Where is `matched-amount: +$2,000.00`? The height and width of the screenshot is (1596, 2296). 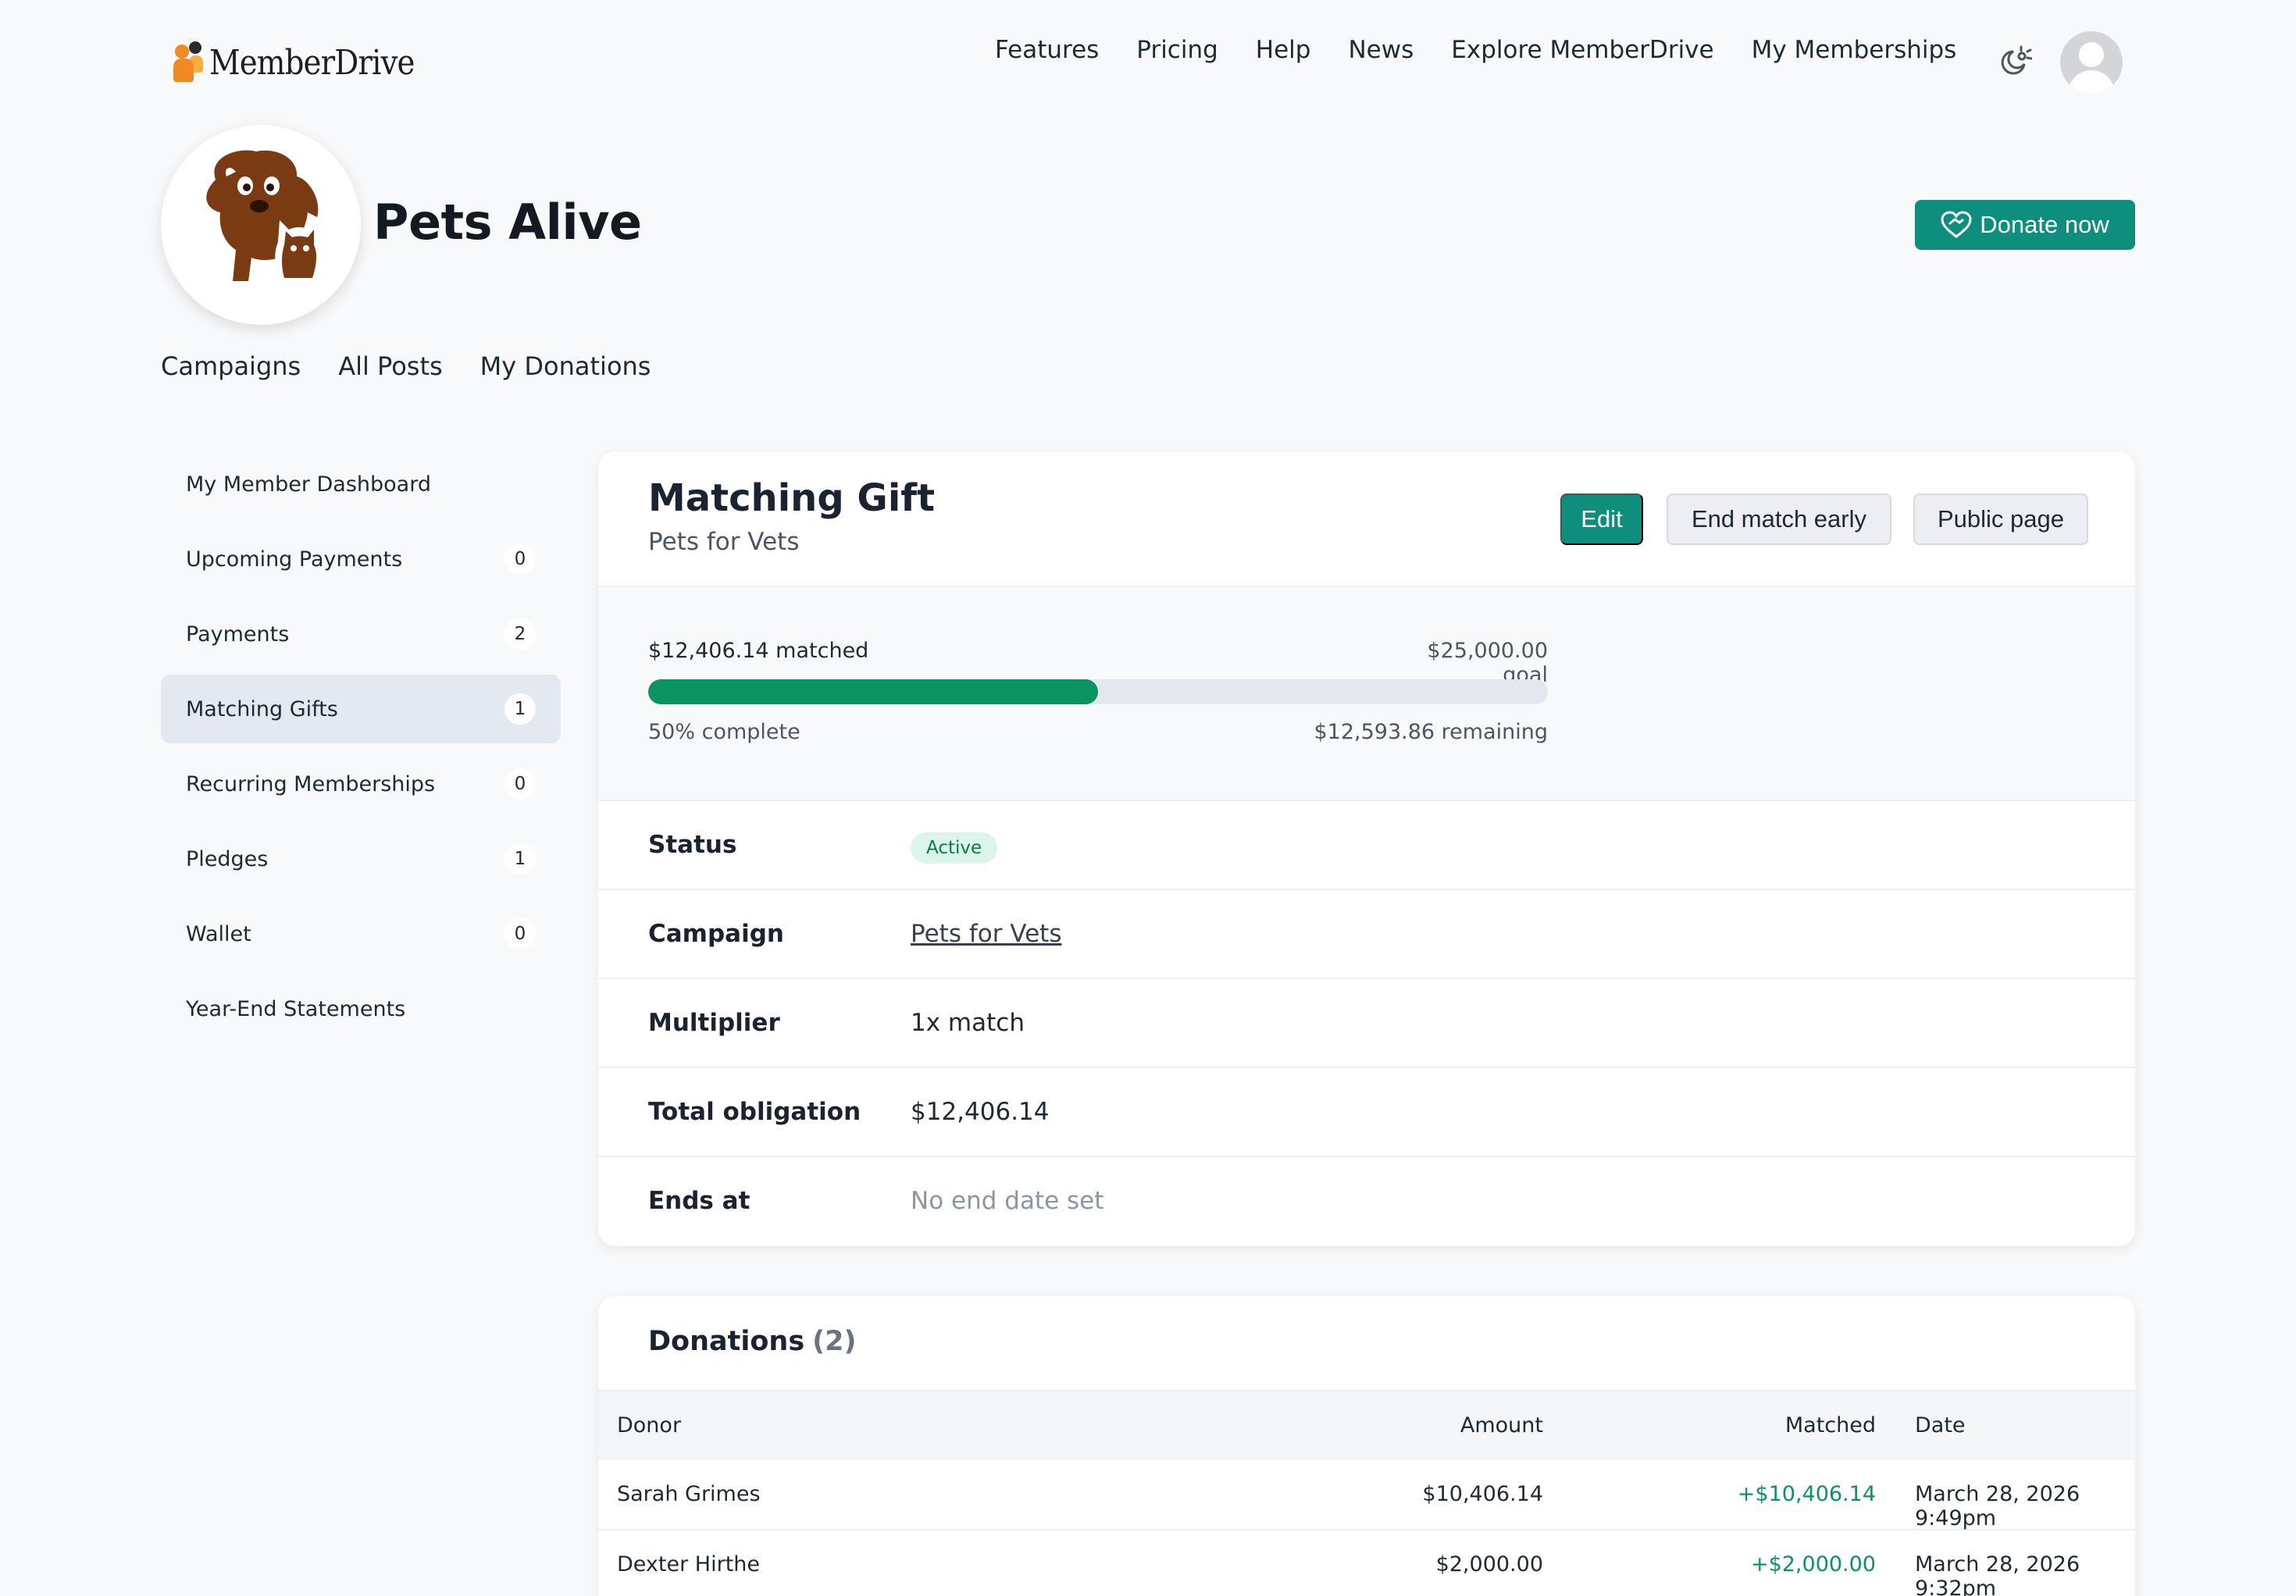 matched-amount: +$2,000.00 is located at coordinates (1813, 1564).